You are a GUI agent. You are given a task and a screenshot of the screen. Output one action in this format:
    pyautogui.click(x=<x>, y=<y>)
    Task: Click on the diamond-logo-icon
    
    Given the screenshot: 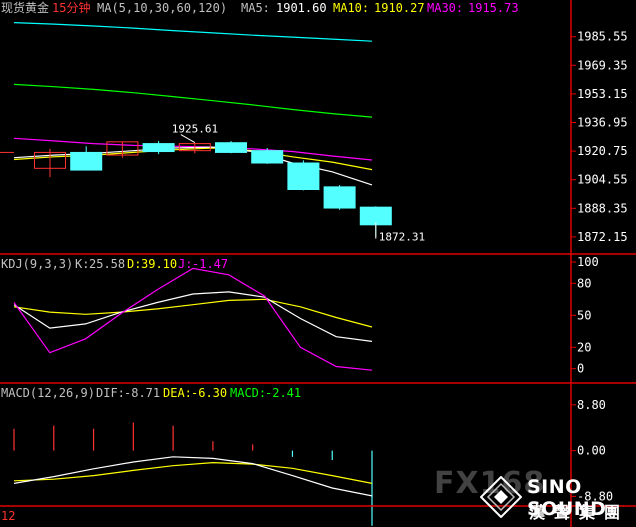 What is the action you would take?
    pyautogui.click(x=501, y=497)
    